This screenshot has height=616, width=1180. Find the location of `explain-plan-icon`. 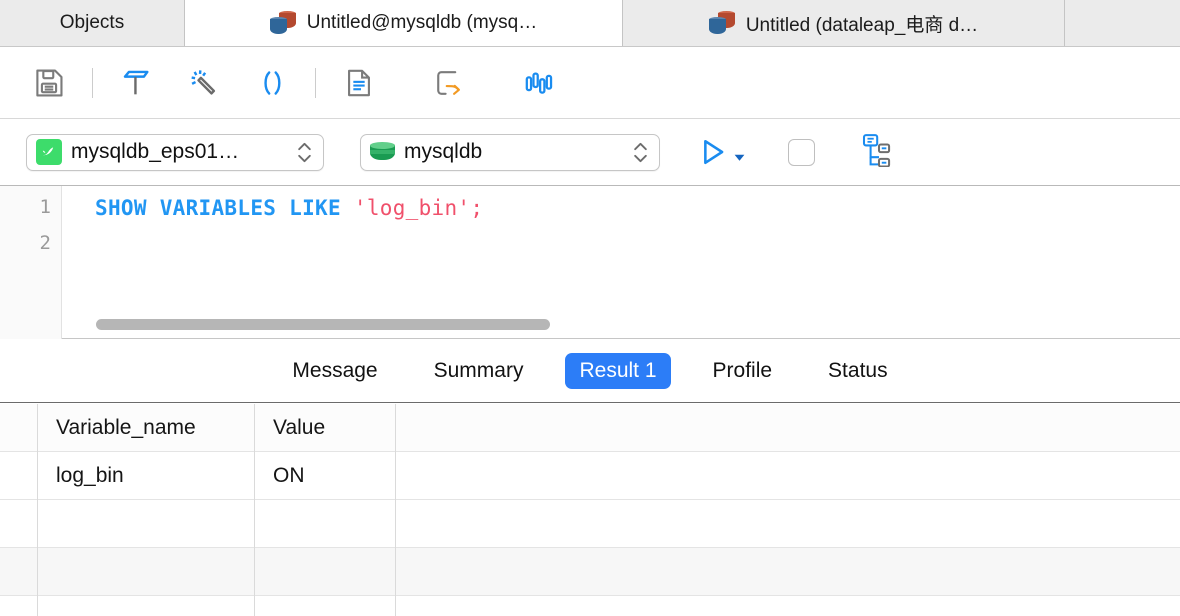

explain-plan-icon is located at coordinates (876, 150).